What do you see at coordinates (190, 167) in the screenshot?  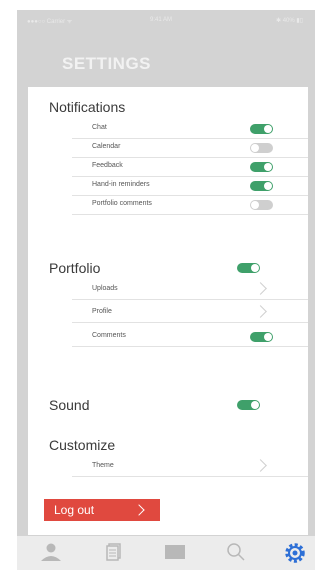 I see `row-feedback: Feedback` at bounding box center [190, 167].